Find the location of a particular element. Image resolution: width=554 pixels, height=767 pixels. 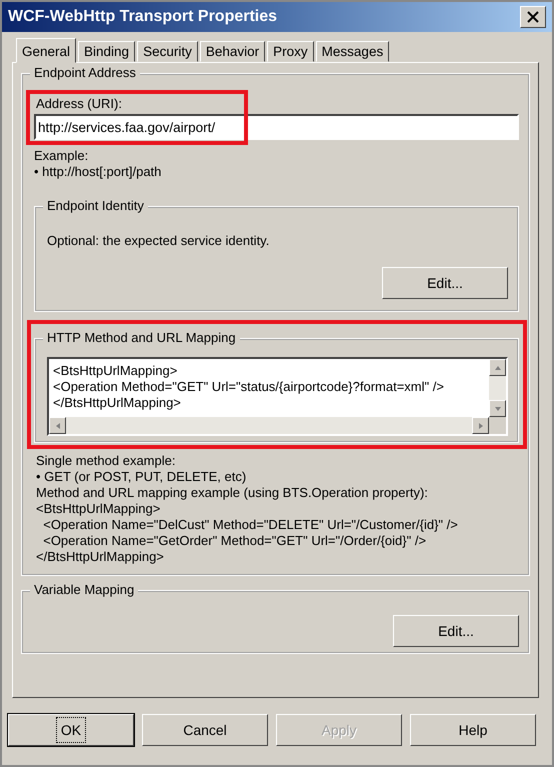

close-button is located at coordinates (533, 17).